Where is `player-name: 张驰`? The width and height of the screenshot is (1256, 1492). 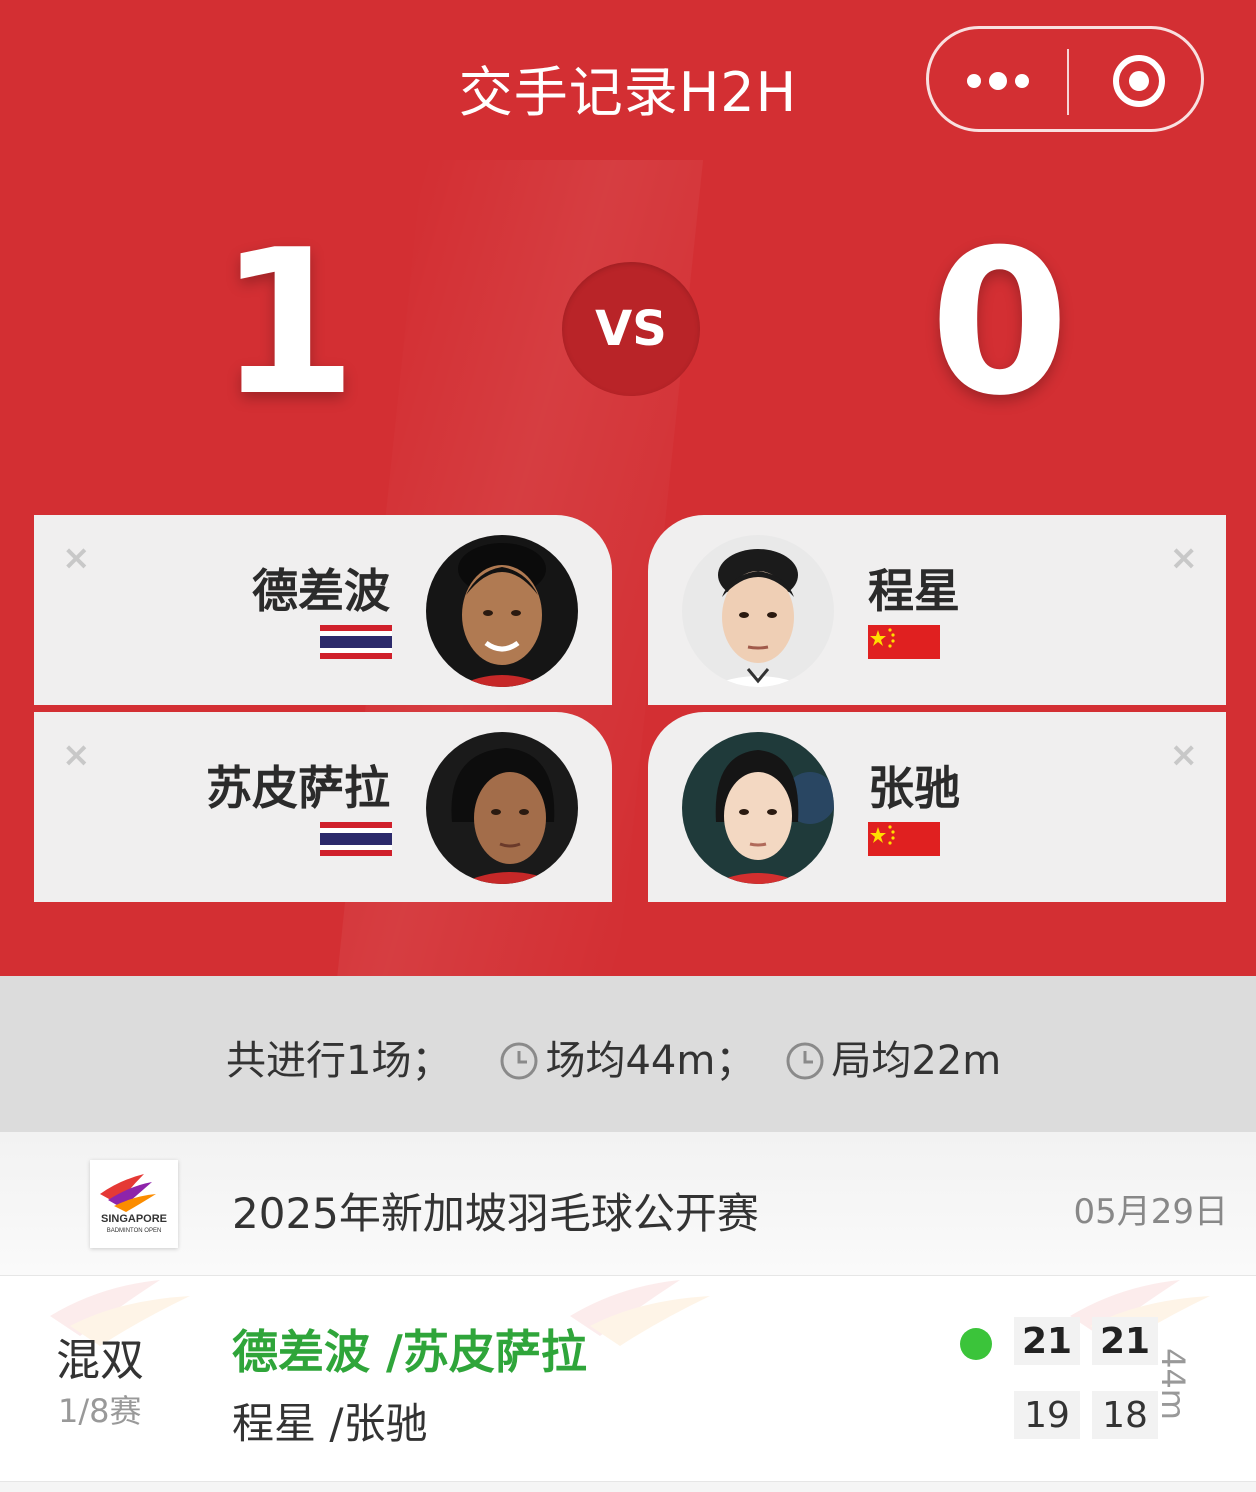
player-name: 张驰 is located at coordinates (914, 788).